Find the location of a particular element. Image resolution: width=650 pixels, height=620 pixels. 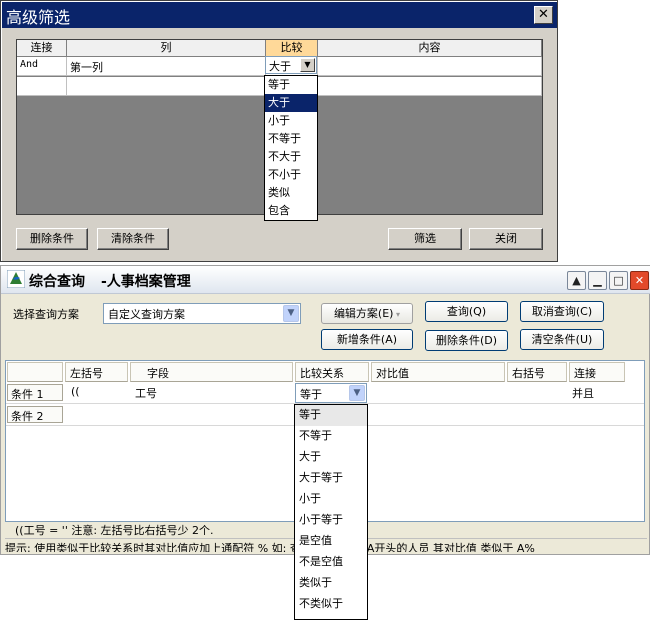

compare-dropdown-list: 等于 大于 小于 不等于 不大于 不小于 类似 包含 is located at coordinates (291, 148).